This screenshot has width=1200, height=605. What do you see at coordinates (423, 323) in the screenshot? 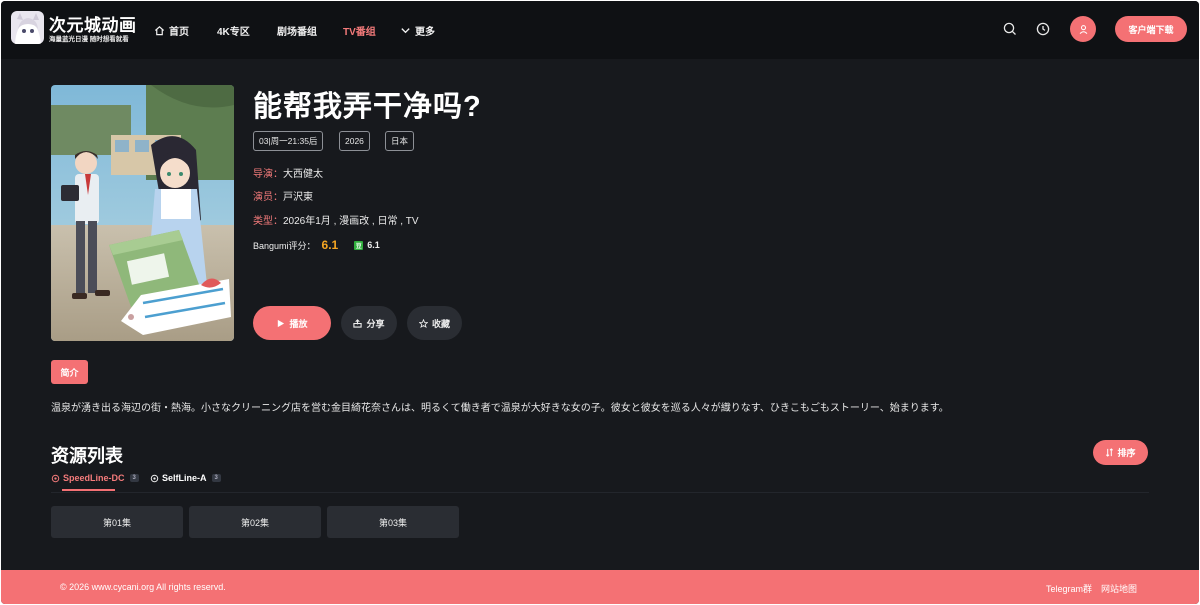
I see `star-icon` at bounding box center [423, 323].